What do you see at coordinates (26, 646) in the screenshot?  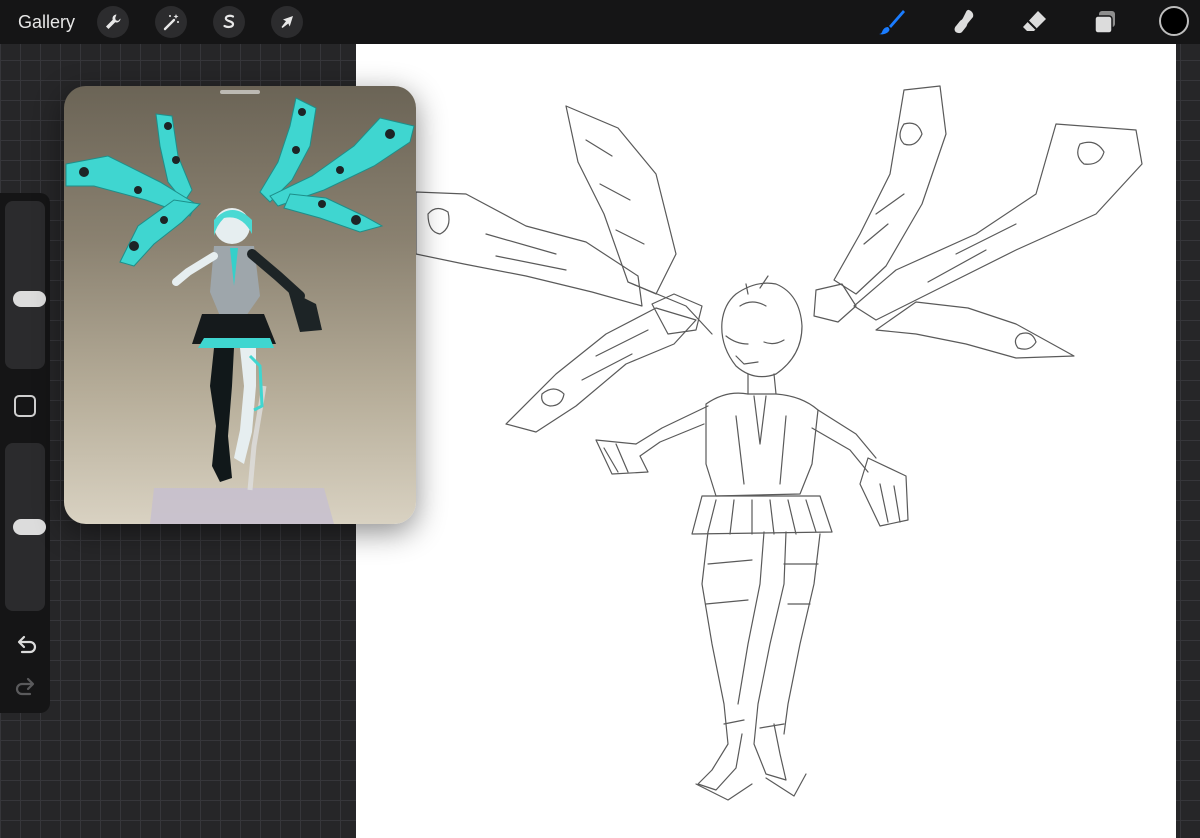 I see `undo-icon` at bounding box center [26, 646].